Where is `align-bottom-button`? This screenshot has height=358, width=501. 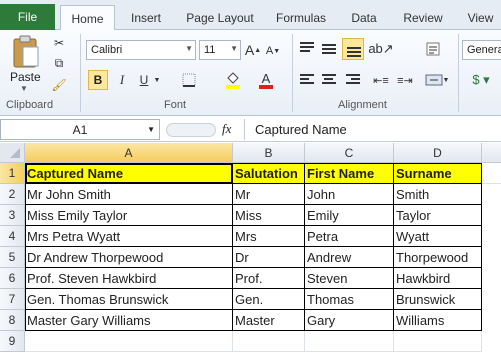
align-bottom-button is located at coordinates (353, 49).